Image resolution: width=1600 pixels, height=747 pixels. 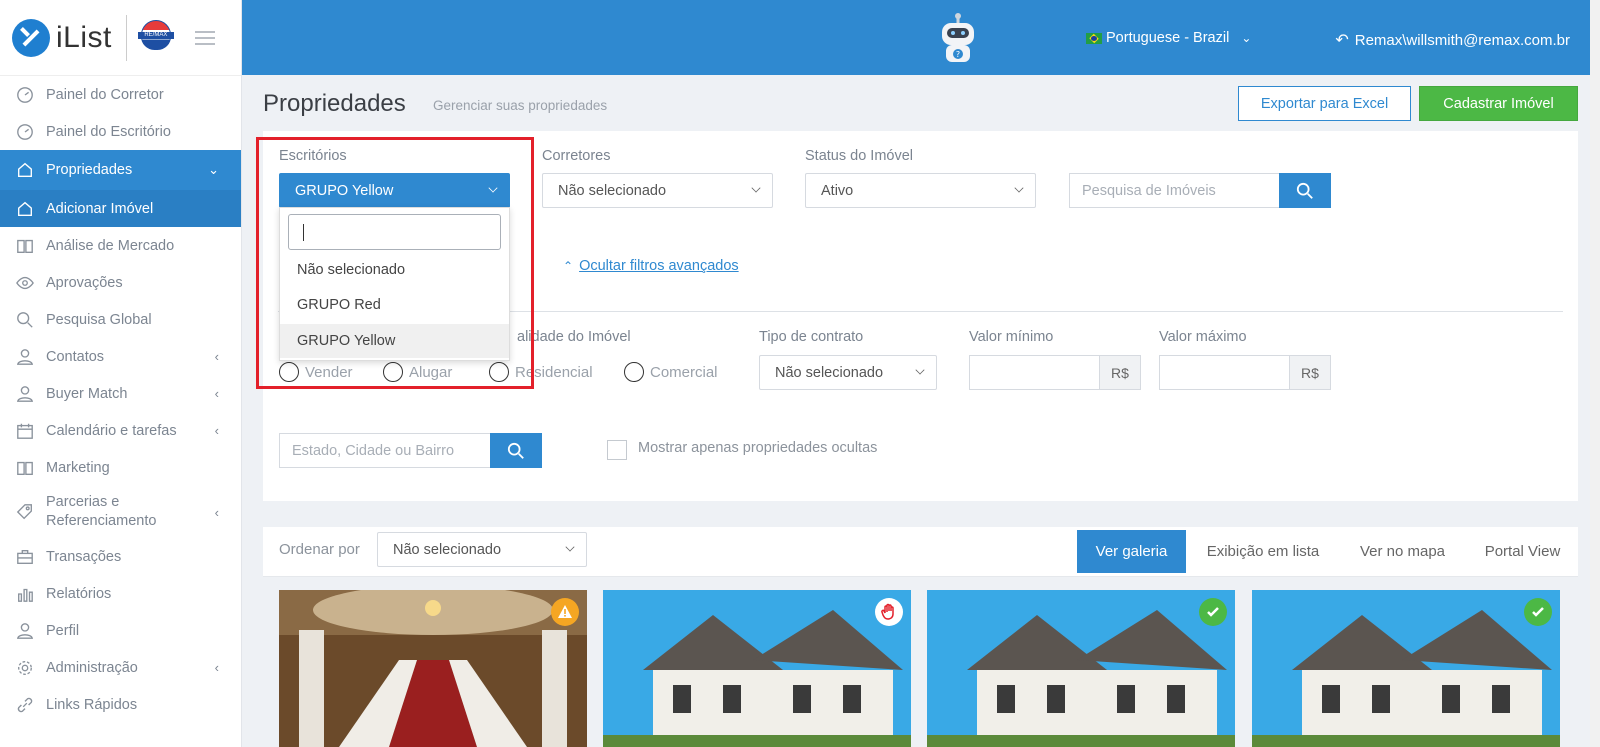 I want to click on brazil-flag-icon, so click(x=1094, y=38).